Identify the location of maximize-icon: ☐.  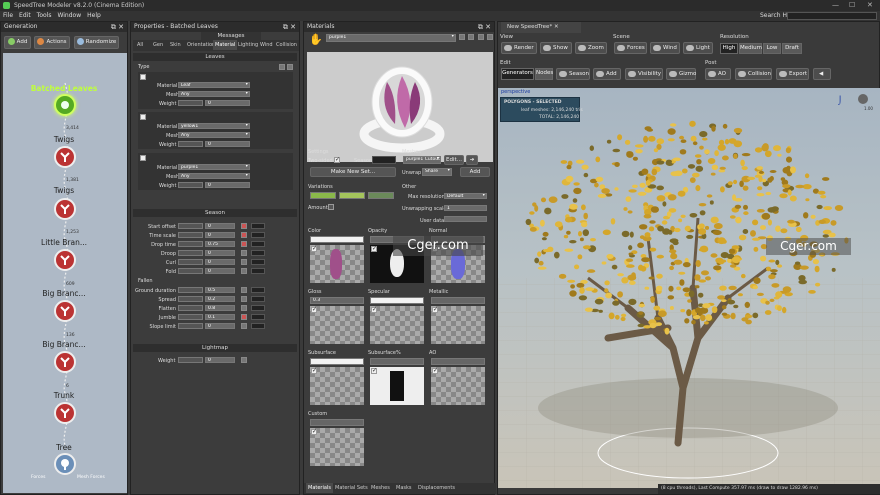
(852, 5).